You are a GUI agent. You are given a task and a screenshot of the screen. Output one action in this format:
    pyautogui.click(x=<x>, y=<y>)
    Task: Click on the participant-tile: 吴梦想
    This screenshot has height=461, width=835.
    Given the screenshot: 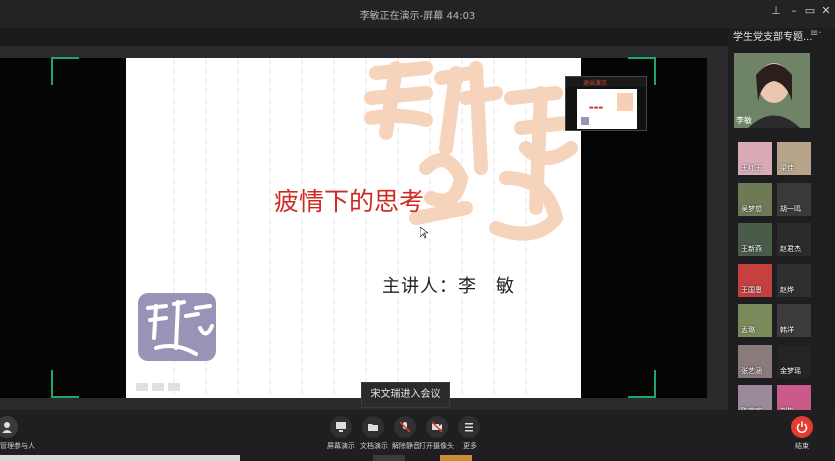 What is the action you would take?
    pyautogui.click(x=755, y=199)
    